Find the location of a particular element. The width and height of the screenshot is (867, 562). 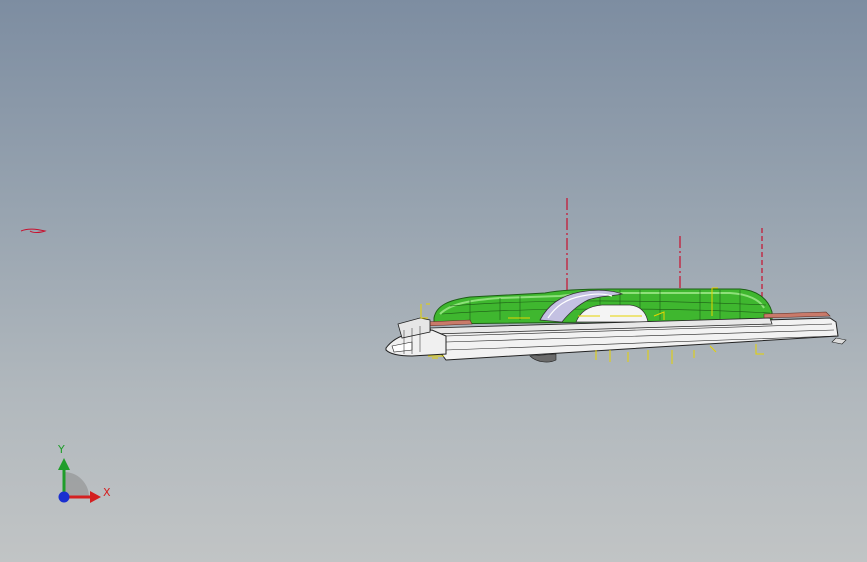

x-axis-arrow is located at coordinates (95, 497).